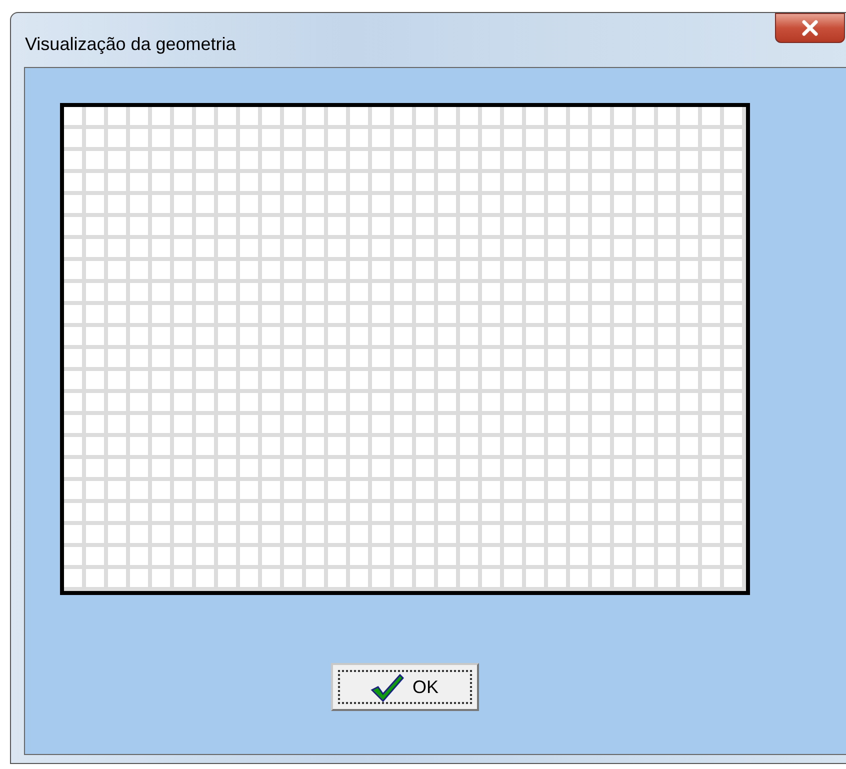 This screenshot has height=769, width=846. I want to click on window-title: Visualização da geometria, so click(130, 44).